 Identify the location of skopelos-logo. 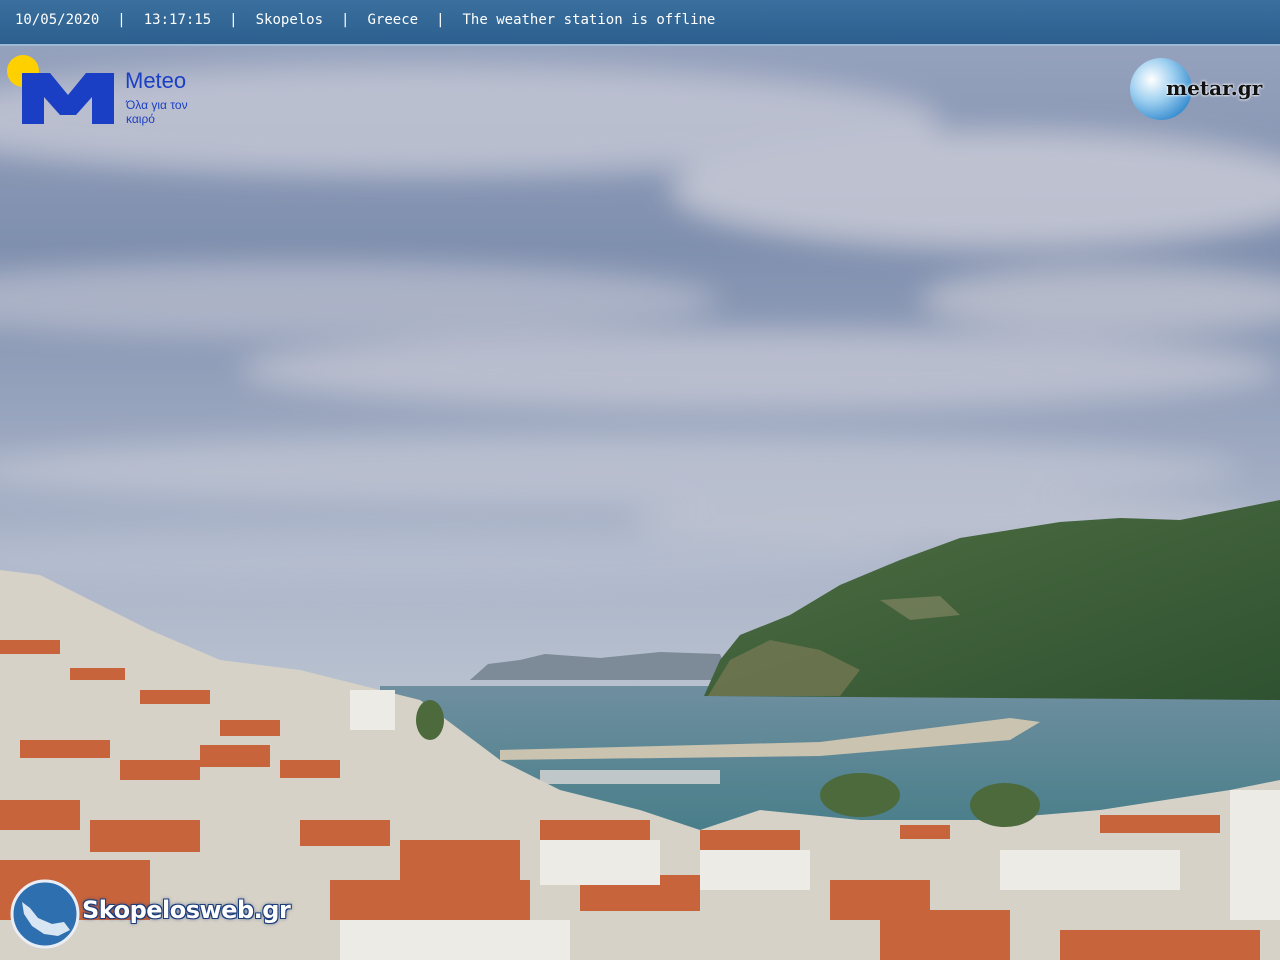
(45, 914).